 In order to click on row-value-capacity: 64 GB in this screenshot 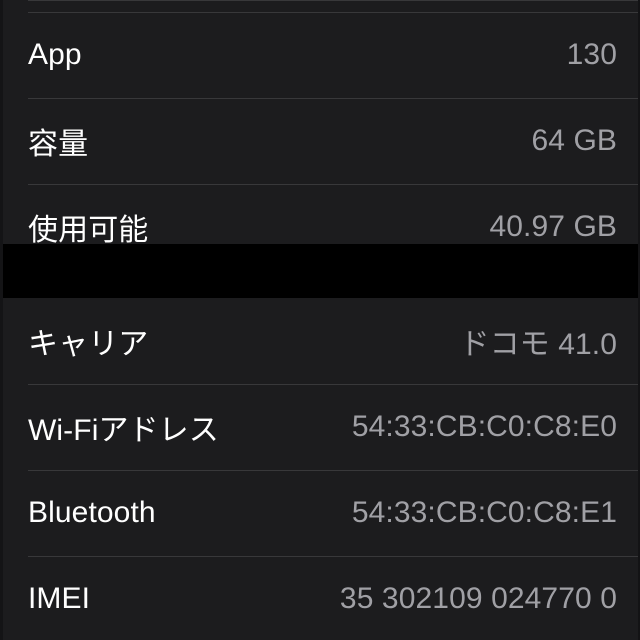, I will do `click(574, 140)`.